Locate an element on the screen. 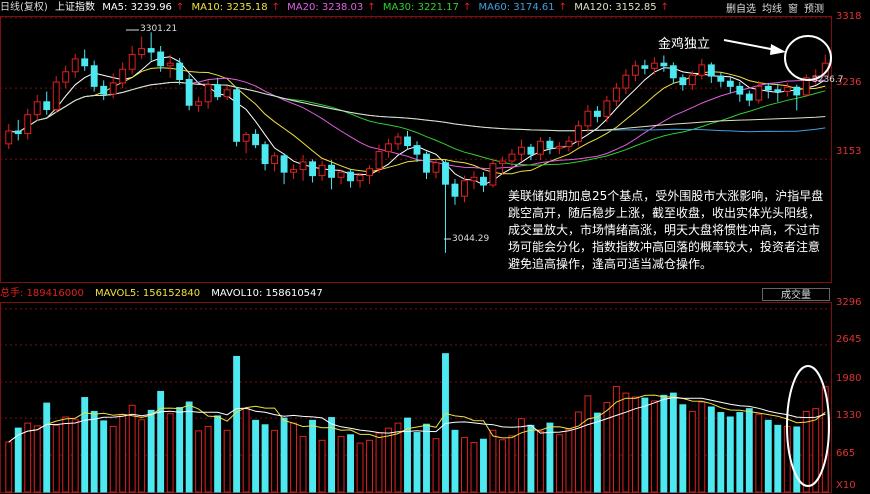  vol-tick-665: 665 is located at coordinates (846, 453).